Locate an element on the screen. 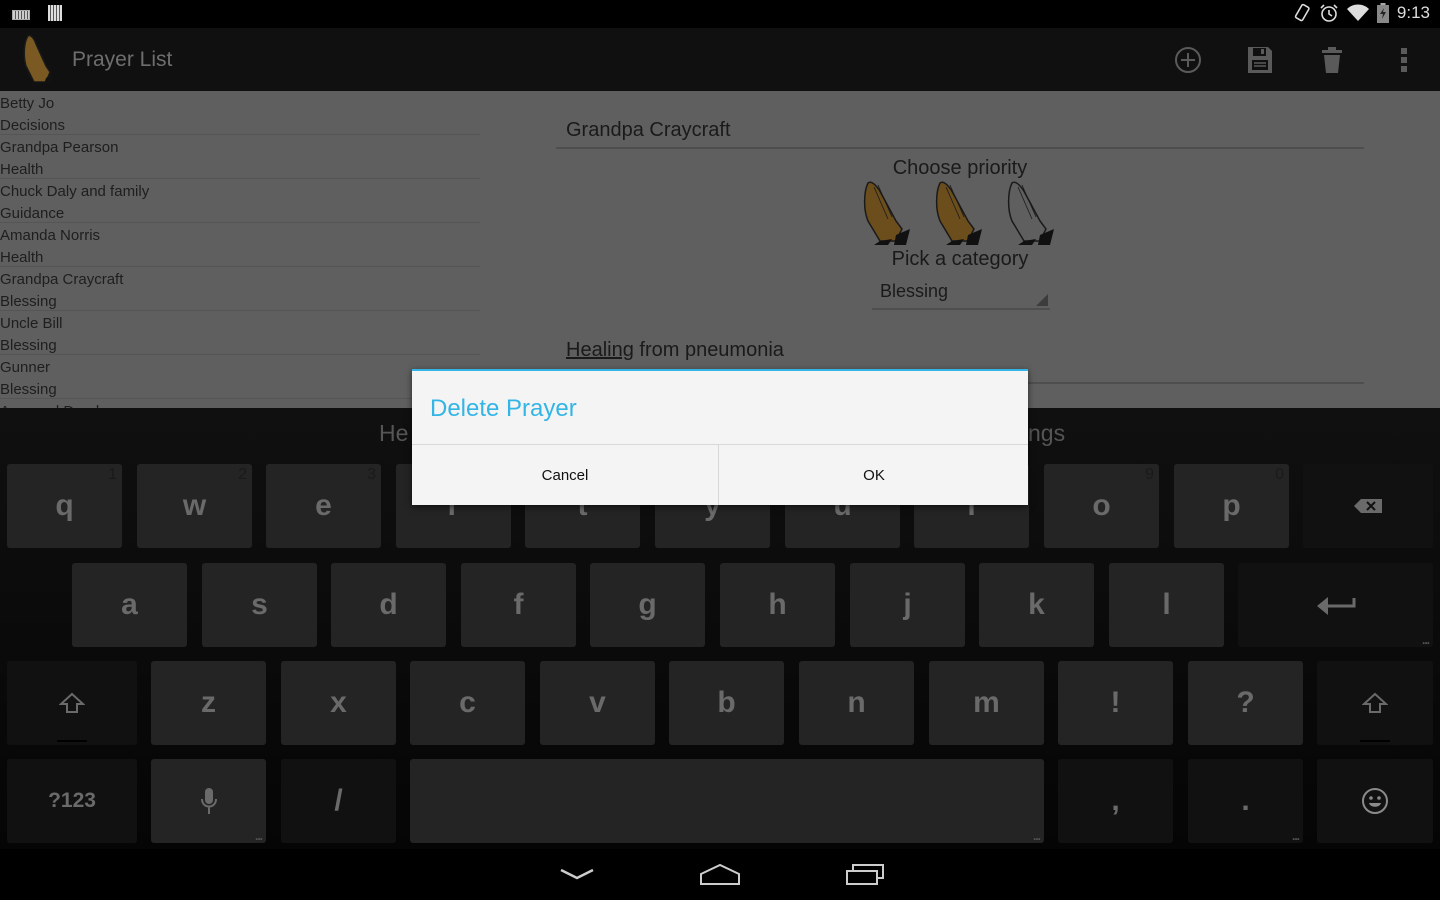 Image resolution: width=1440 pixels, height=900 pixels. category-label: Pick a category is located at coordinates (960, 259).